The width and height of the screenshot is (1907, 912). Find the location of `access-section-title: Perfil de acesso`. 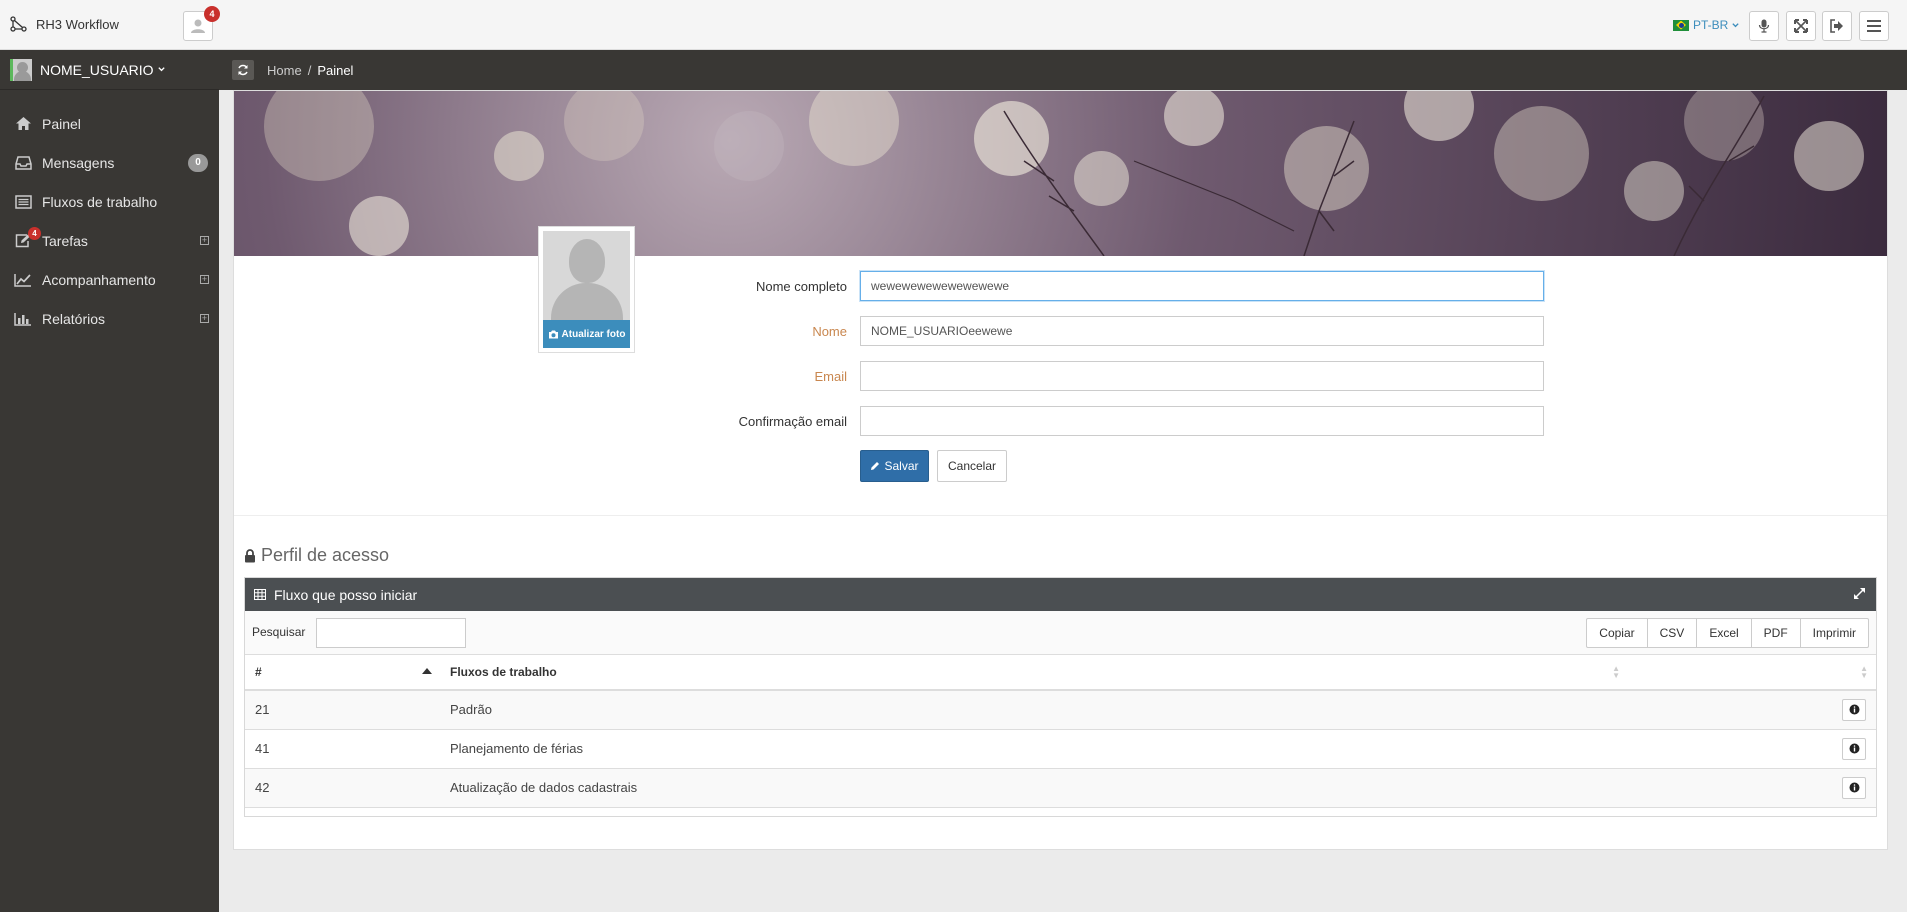

access-section-title: Perfil de acesso is located at coordinates (316, 555).